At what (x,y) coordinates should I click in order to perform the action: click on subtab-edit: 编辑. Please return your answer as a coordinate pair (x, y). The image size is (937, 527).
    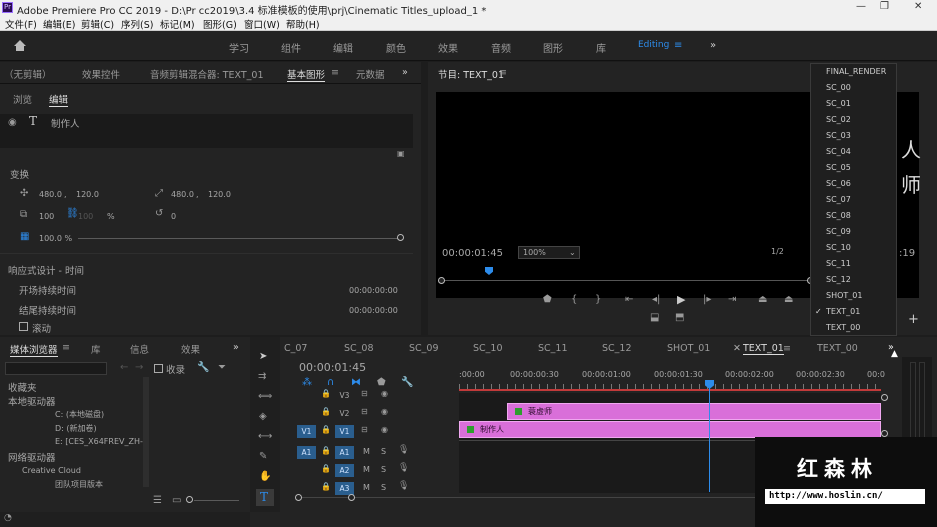
    Looking at the image, I should click on (59, 99).